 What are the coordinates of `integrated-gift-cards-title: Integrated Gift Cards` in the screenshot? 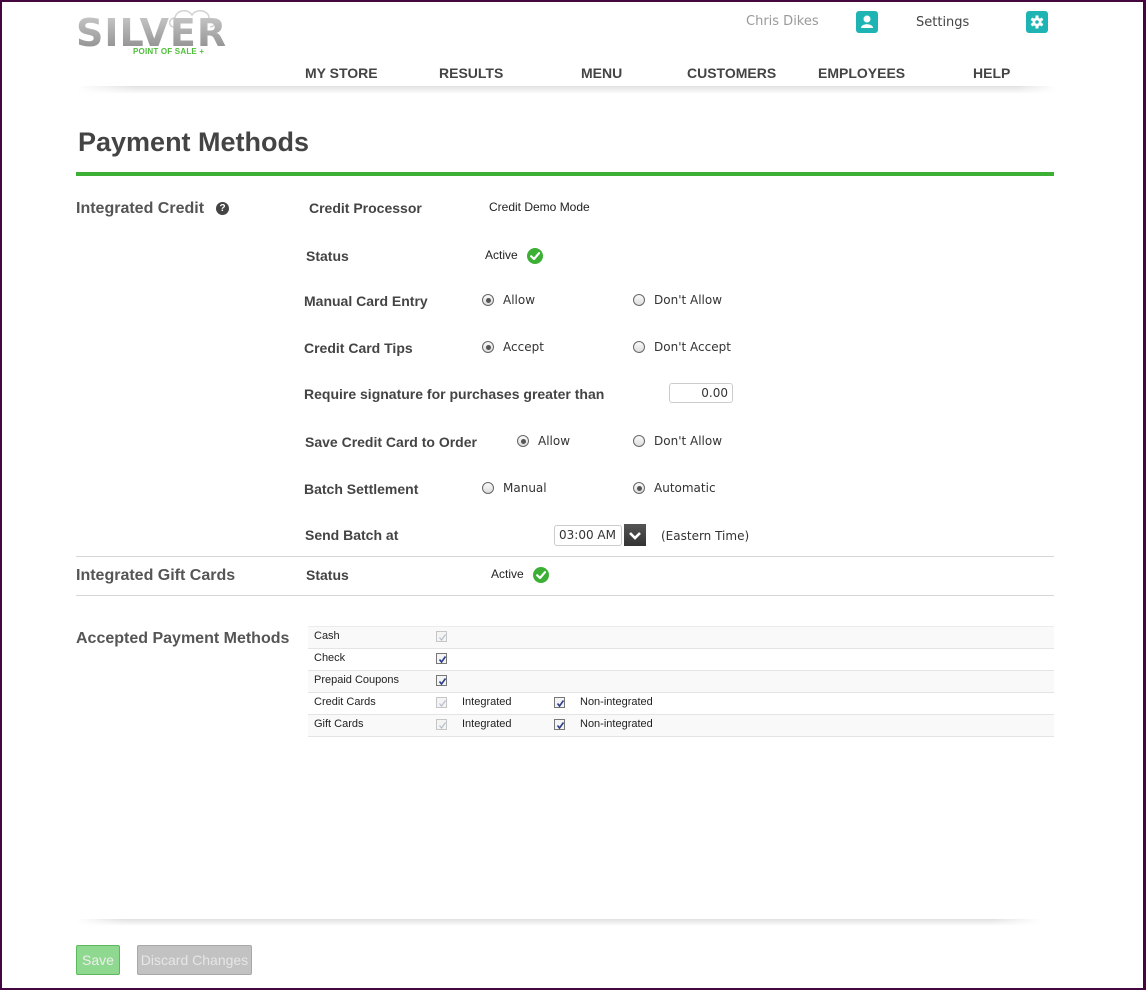 It's located at (156, 575).